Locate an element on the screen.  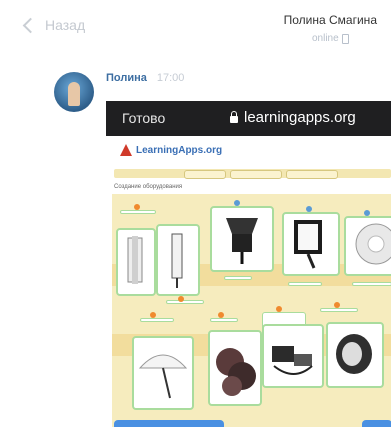
site-logo: LearningApps.org is located at coordinates (171, 150).